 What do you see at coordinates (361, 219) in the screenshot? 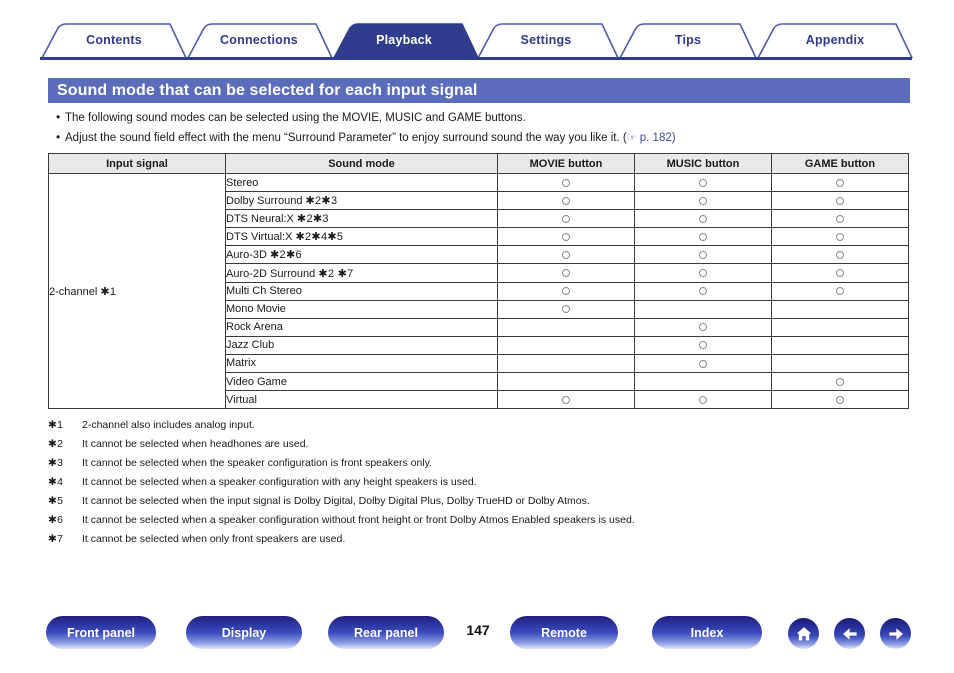
I see `cell-sound-mode: DTS Neural:X ✱2✱3` at bounding box center [361, 219].